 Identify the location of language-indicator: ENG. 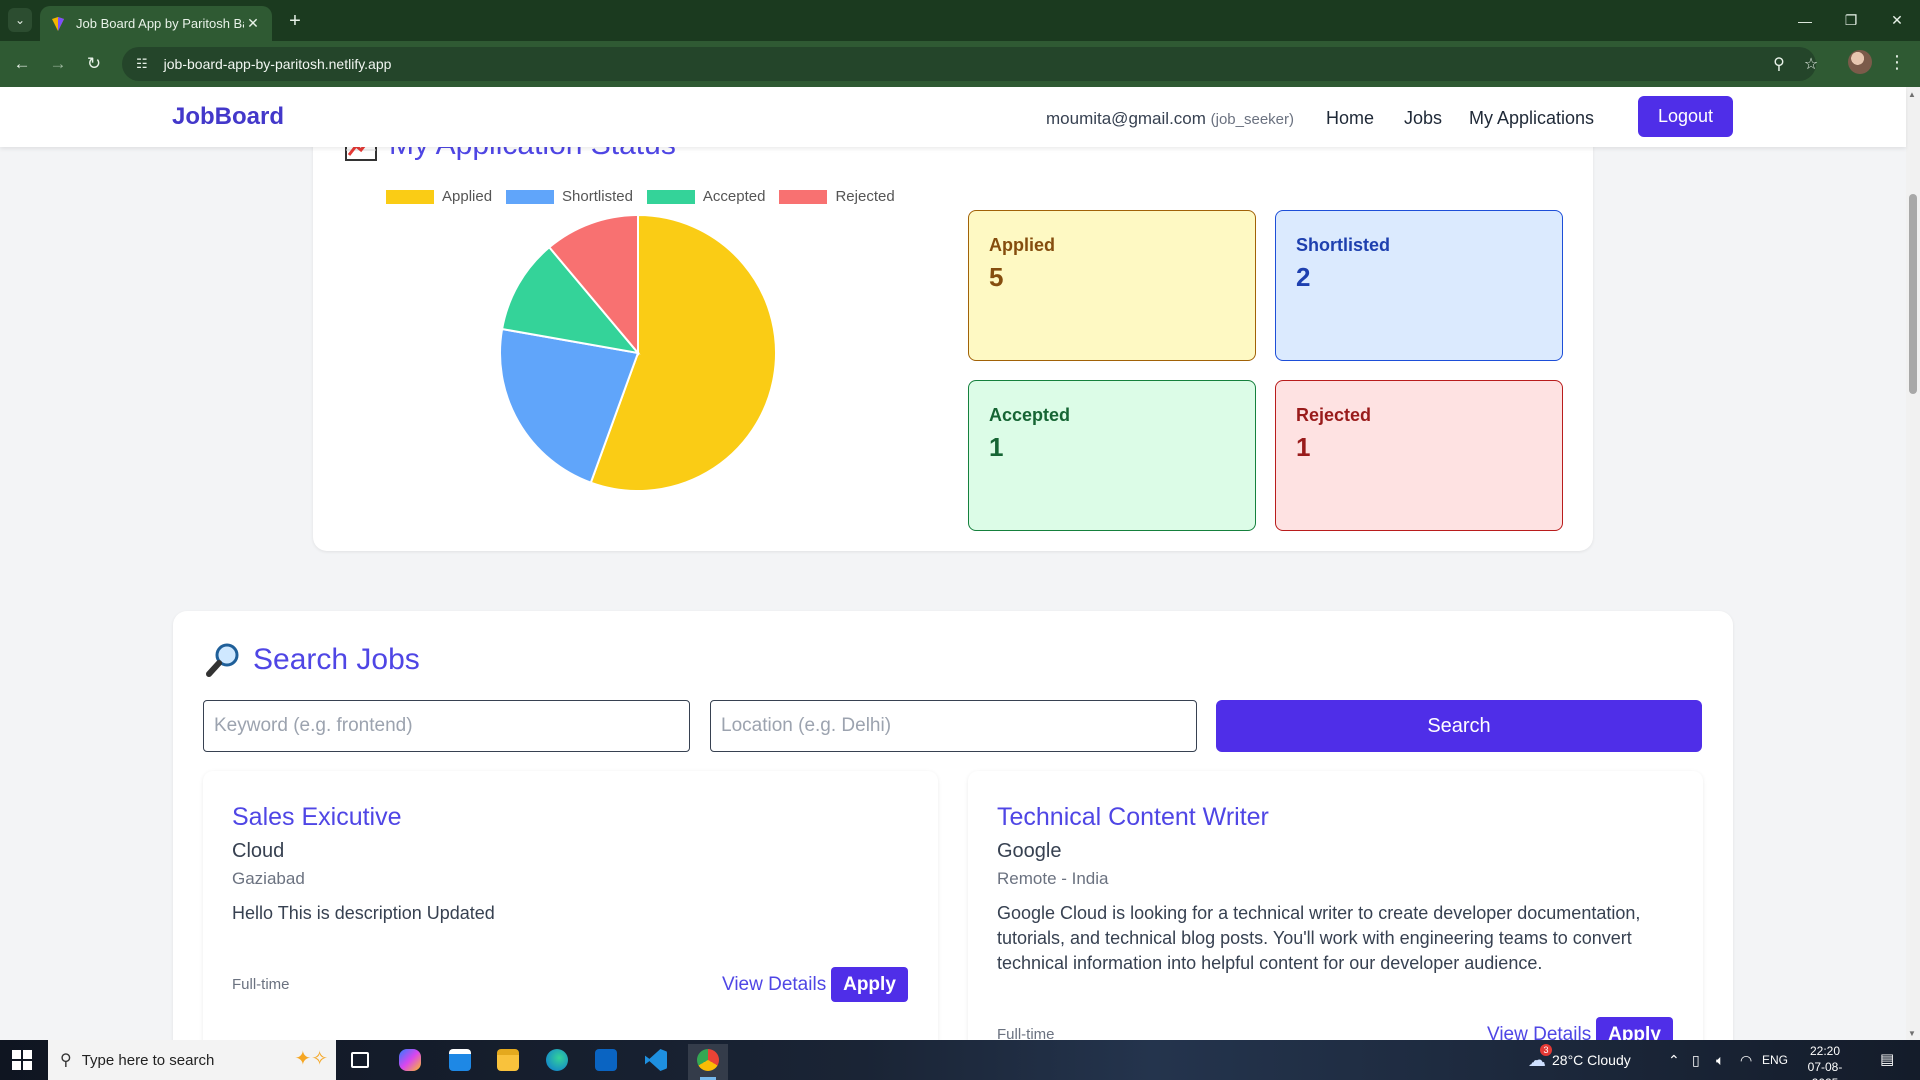
(1775, 1060).